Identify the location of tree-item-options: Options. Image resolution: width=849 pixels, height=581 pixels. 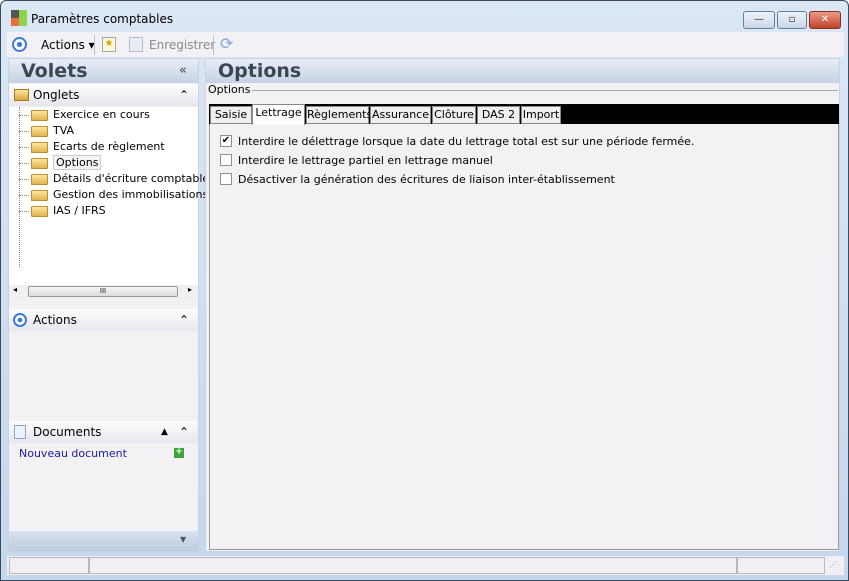
(60, 163).